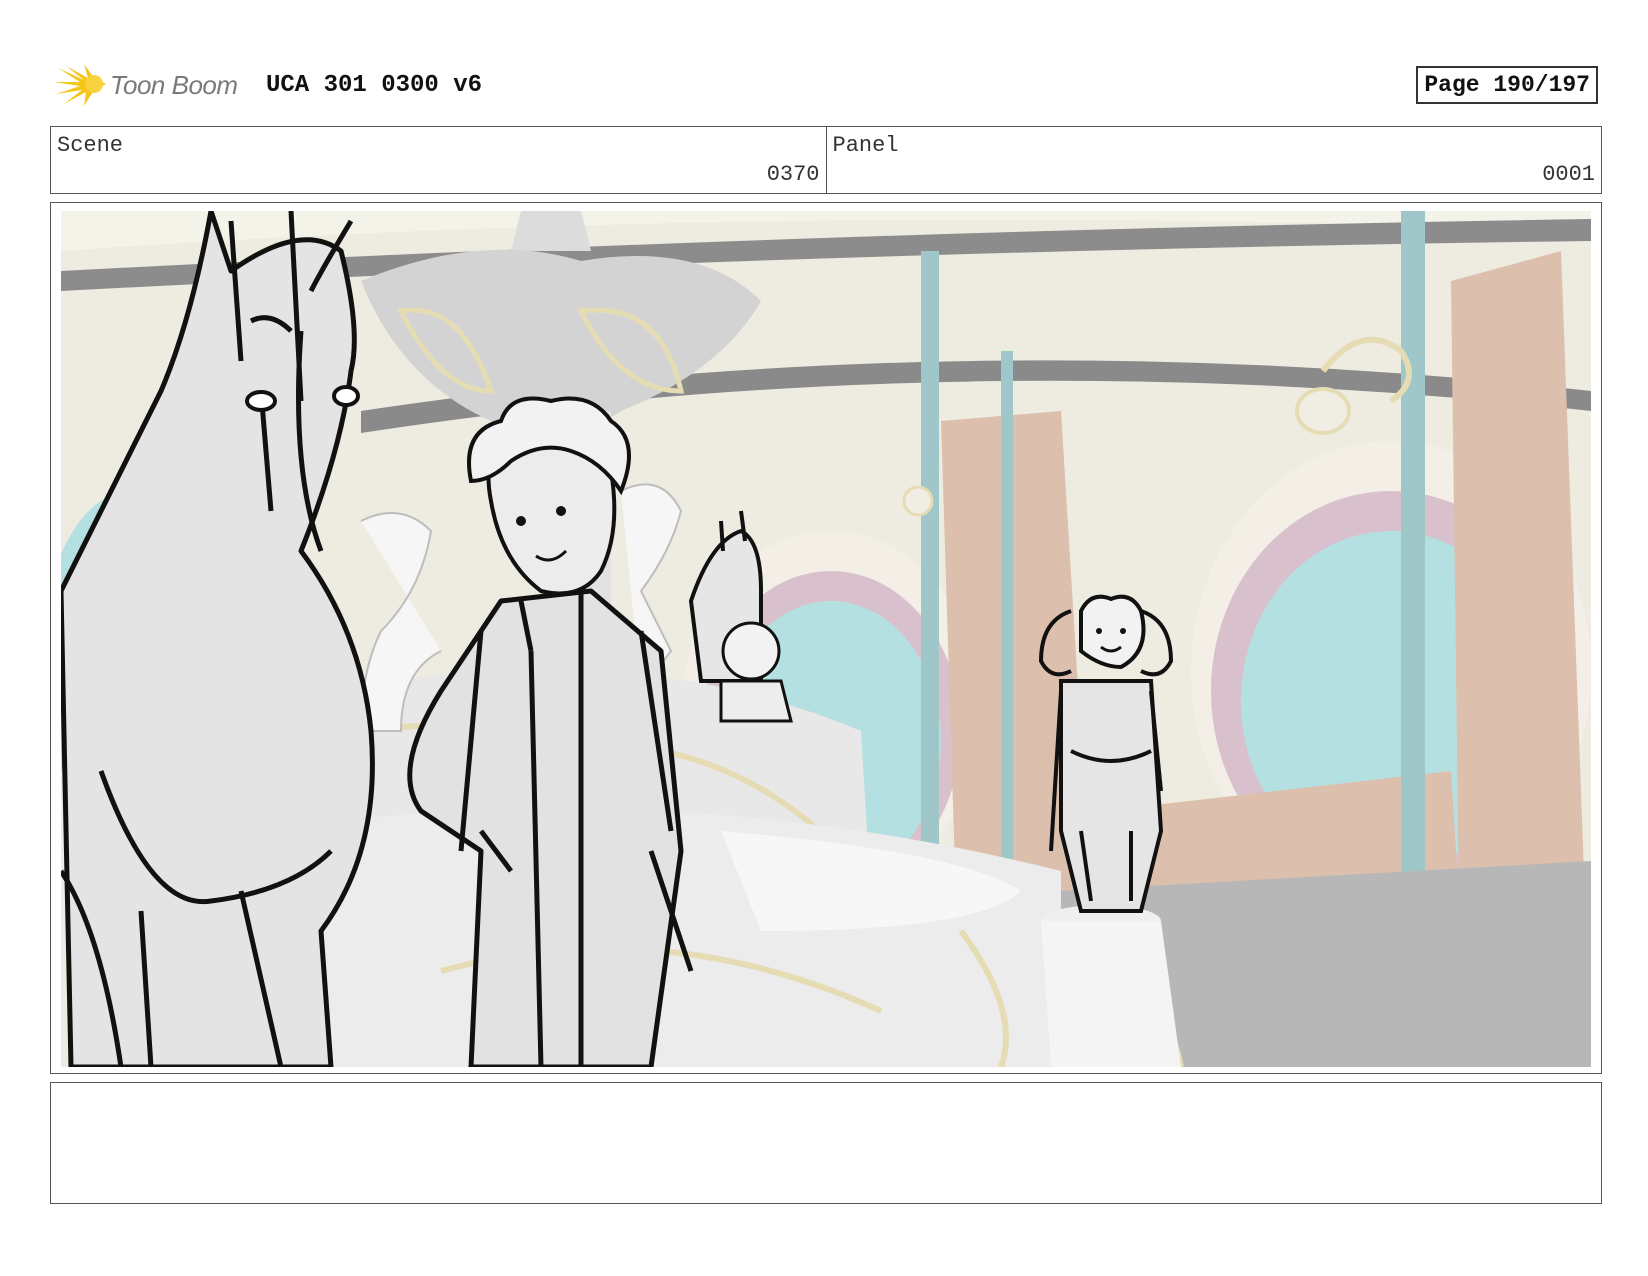  I want to click on panel-cell: Panel 0001, so click(1214, 160).